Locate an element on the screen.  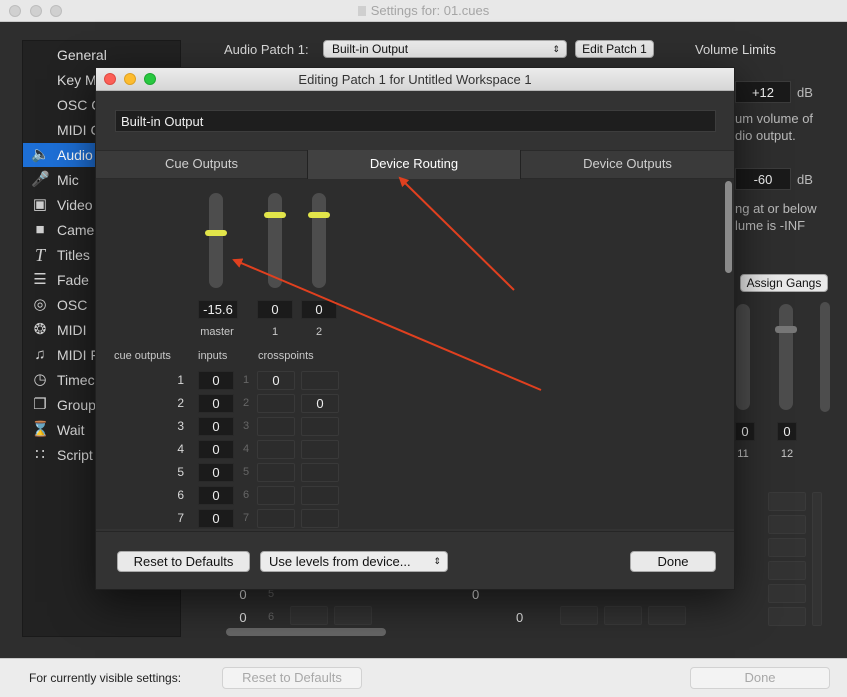
annotation-arrows is located at coordinates (387, 283).